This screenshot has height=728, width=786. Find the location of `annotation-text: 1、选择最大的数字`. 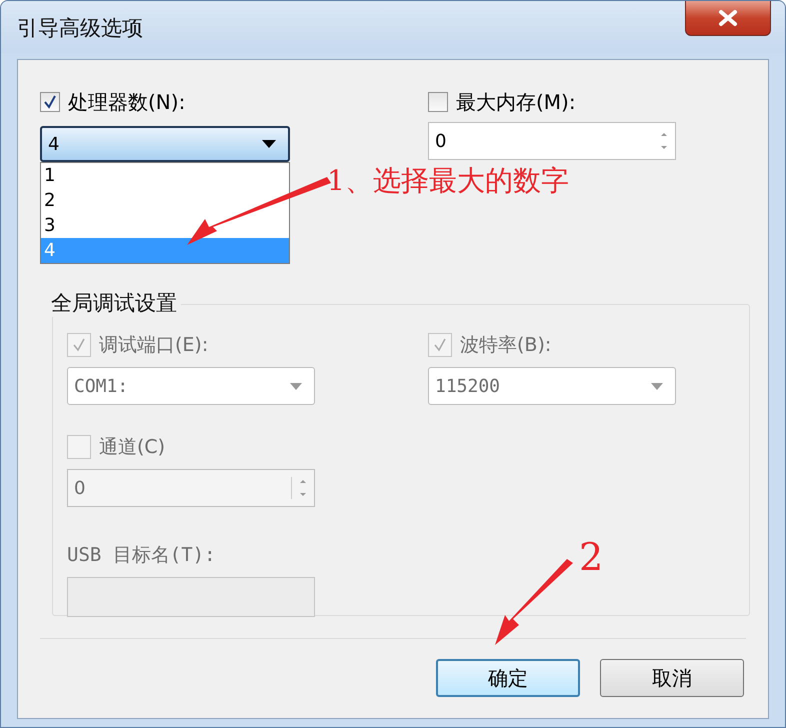

annotation-text: 1、选择最大的数字 is located at coordinates (448, 181).